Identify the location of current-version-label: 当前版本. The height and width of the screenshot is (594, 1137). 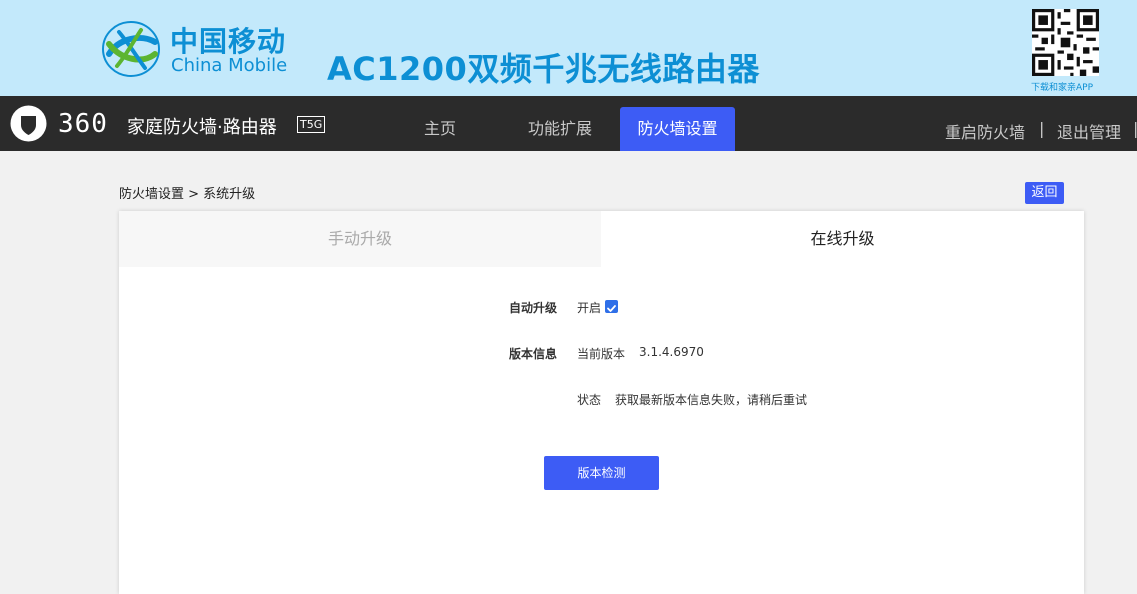
(601, 354).